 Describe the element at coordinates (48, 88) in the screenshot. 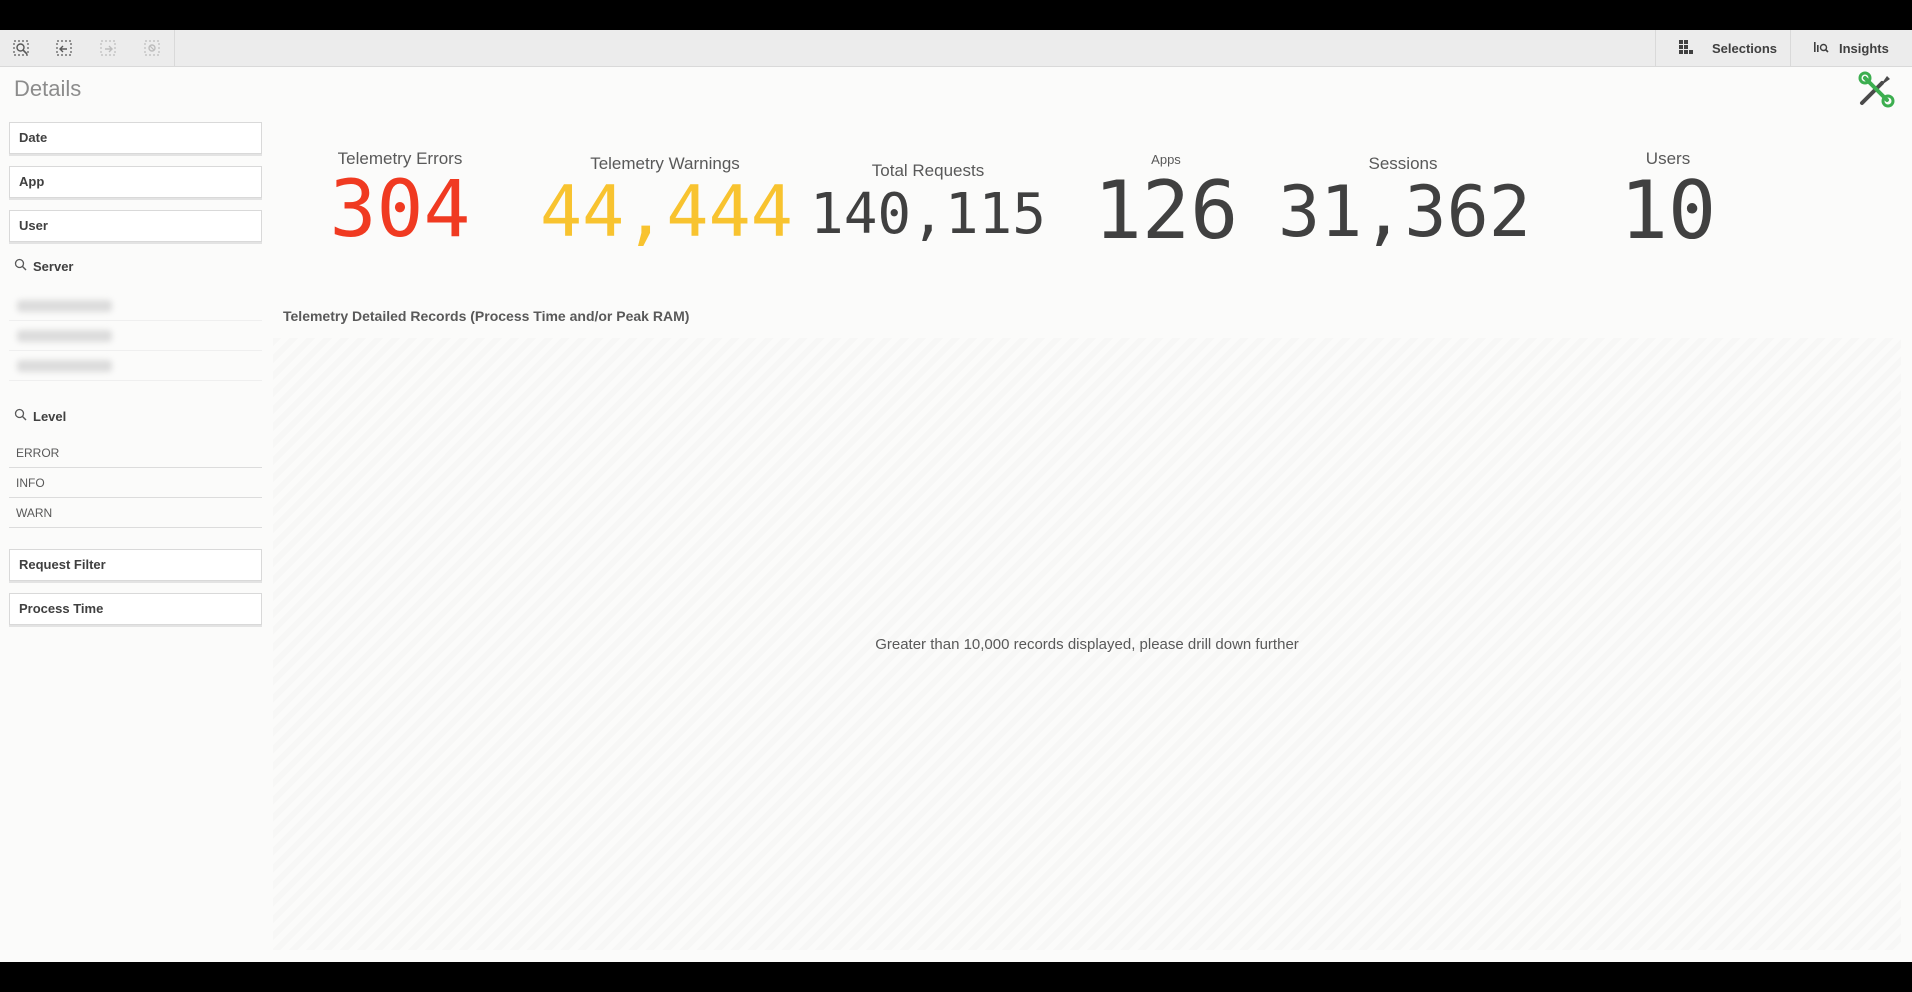

I see `page-title: Details` at that location.